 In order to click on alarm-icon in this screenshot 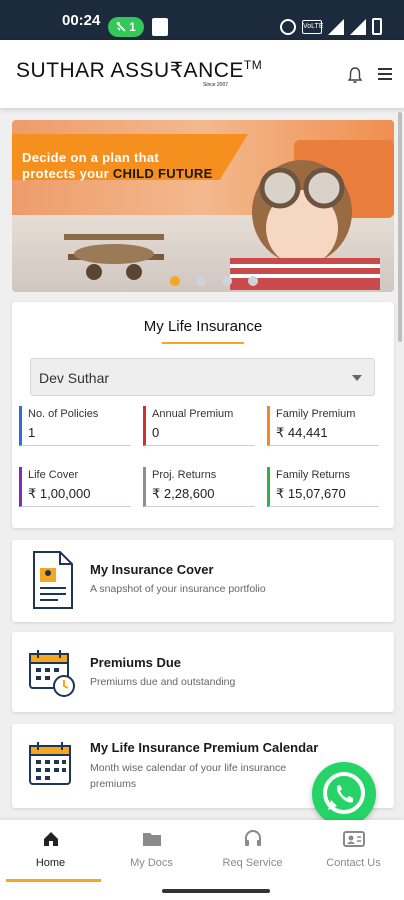, I will do `click(288, 26)`.